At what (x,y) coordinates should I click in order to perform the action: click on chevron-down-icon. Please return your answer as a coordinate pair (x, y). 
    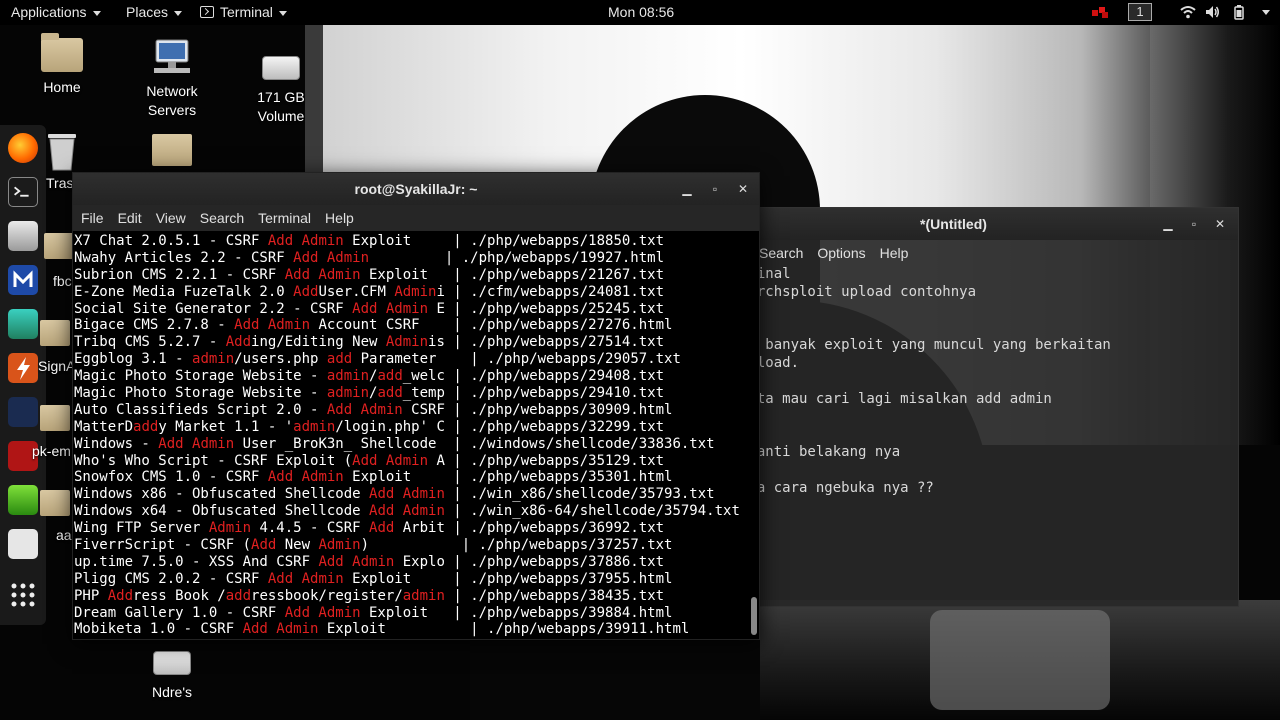
    Looking at the image, I should click on (1266, 12).